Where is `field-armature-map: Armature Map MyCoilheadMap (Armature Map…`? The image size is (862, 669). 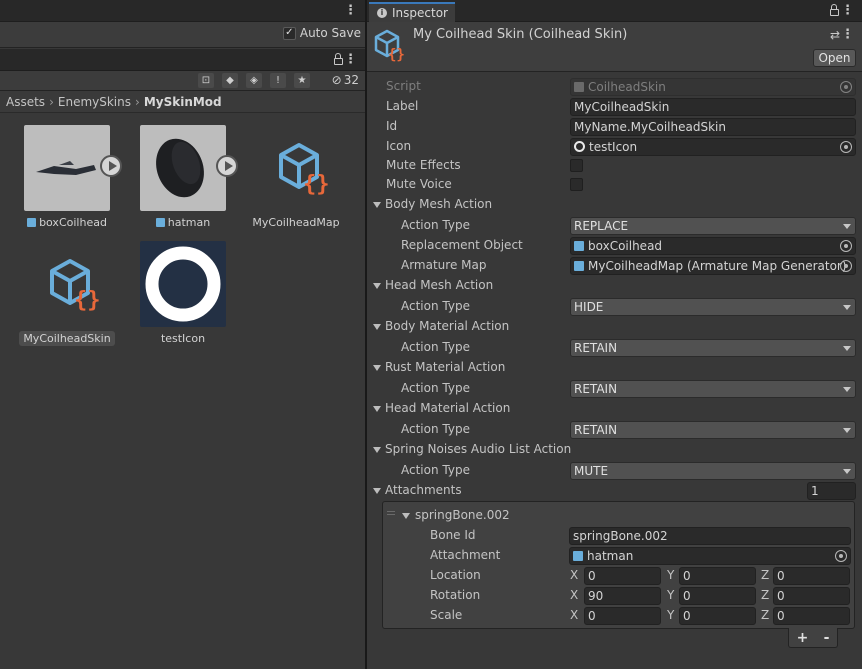 field-armature-map: Armature Map MyCoilheadMap (Armature Map… is located at coordinates (614, 266).